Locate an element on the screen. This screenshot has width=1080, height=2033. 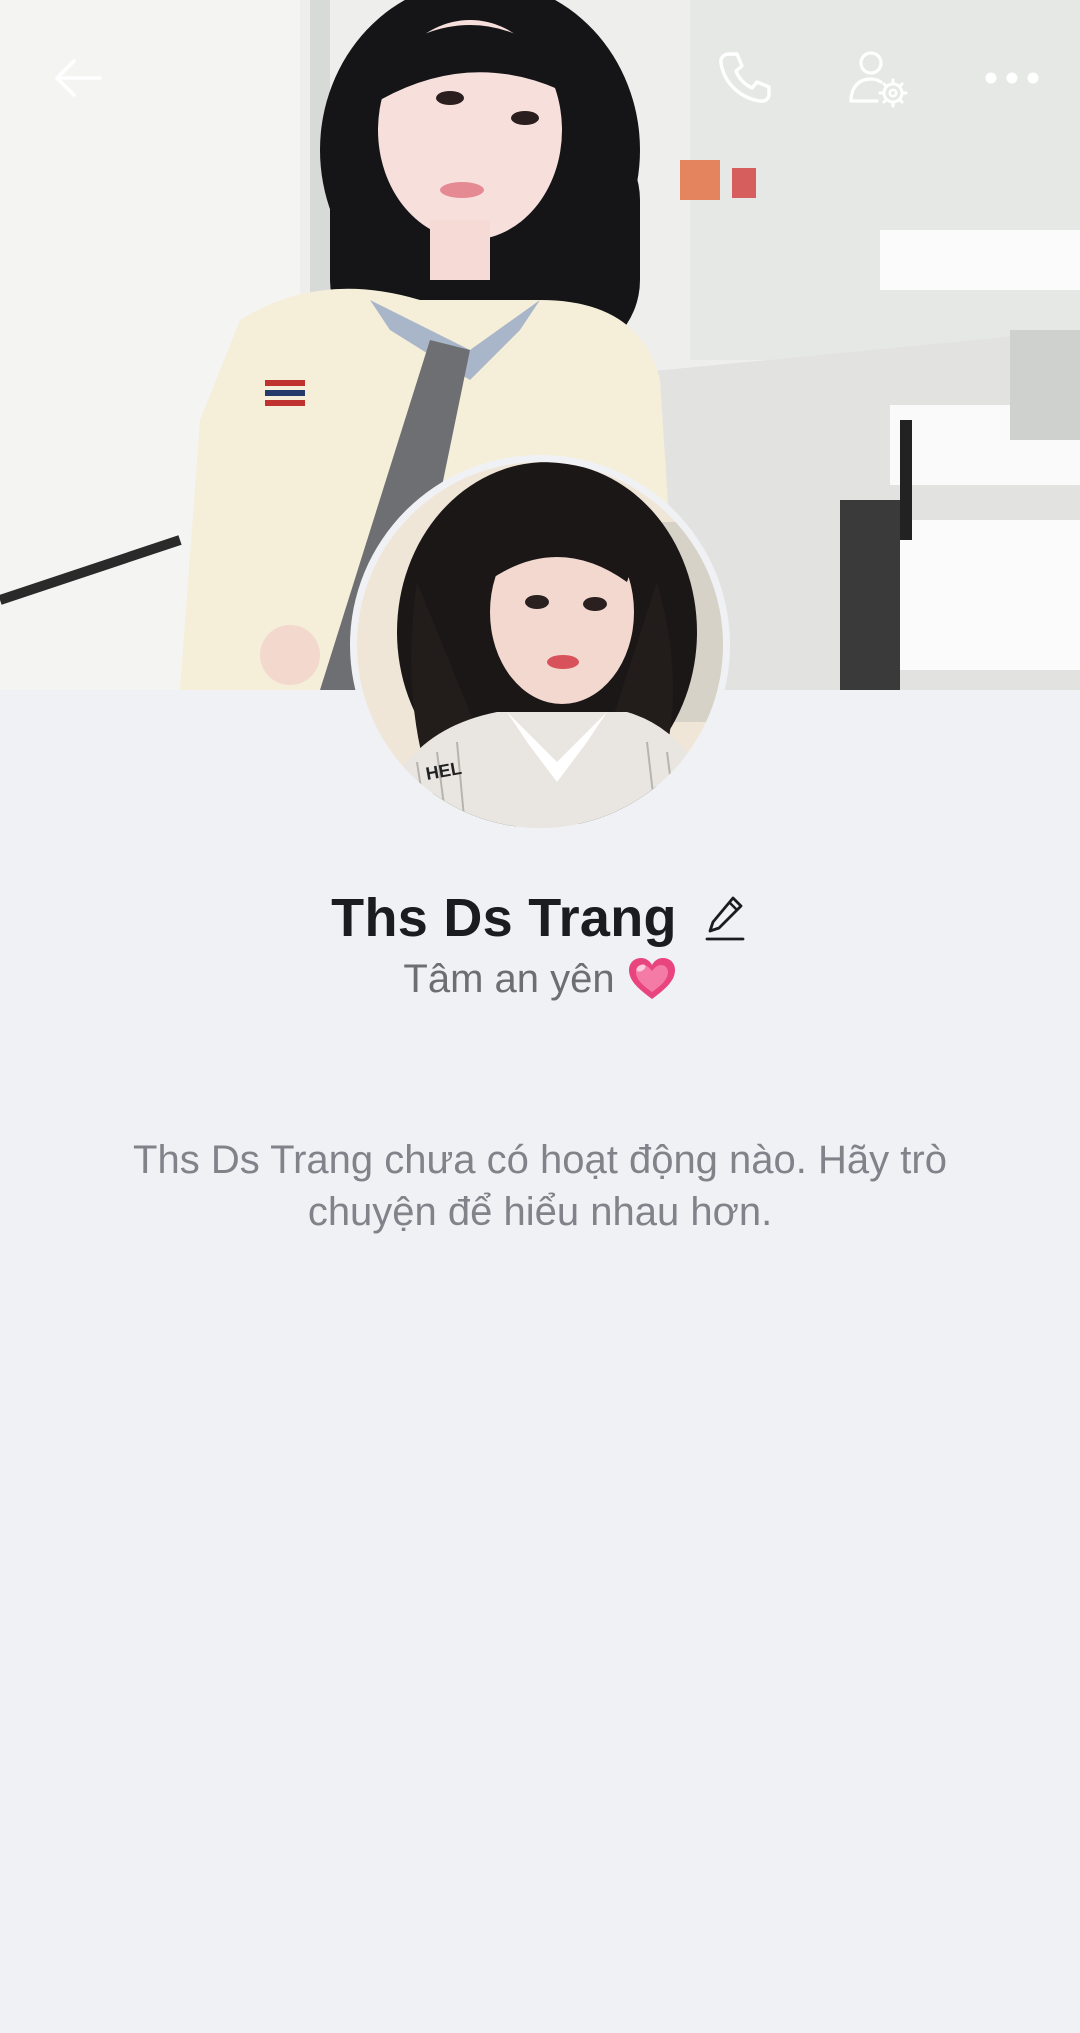
call-button is located at coordinates (744, 78).